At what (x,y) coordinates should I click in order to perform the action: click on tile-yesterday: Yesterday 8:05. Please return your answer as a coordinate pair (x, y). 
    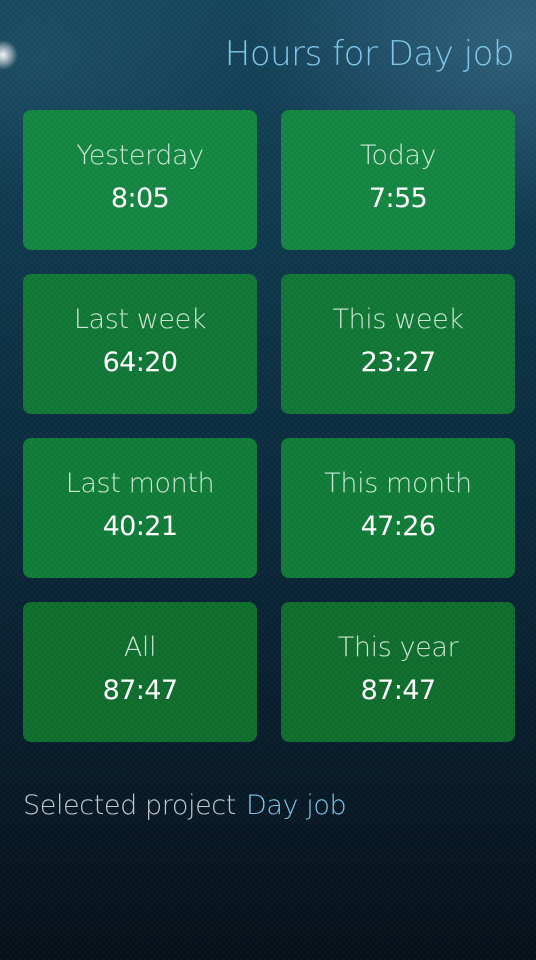
    Looking at the image, I should click on (140, 180).